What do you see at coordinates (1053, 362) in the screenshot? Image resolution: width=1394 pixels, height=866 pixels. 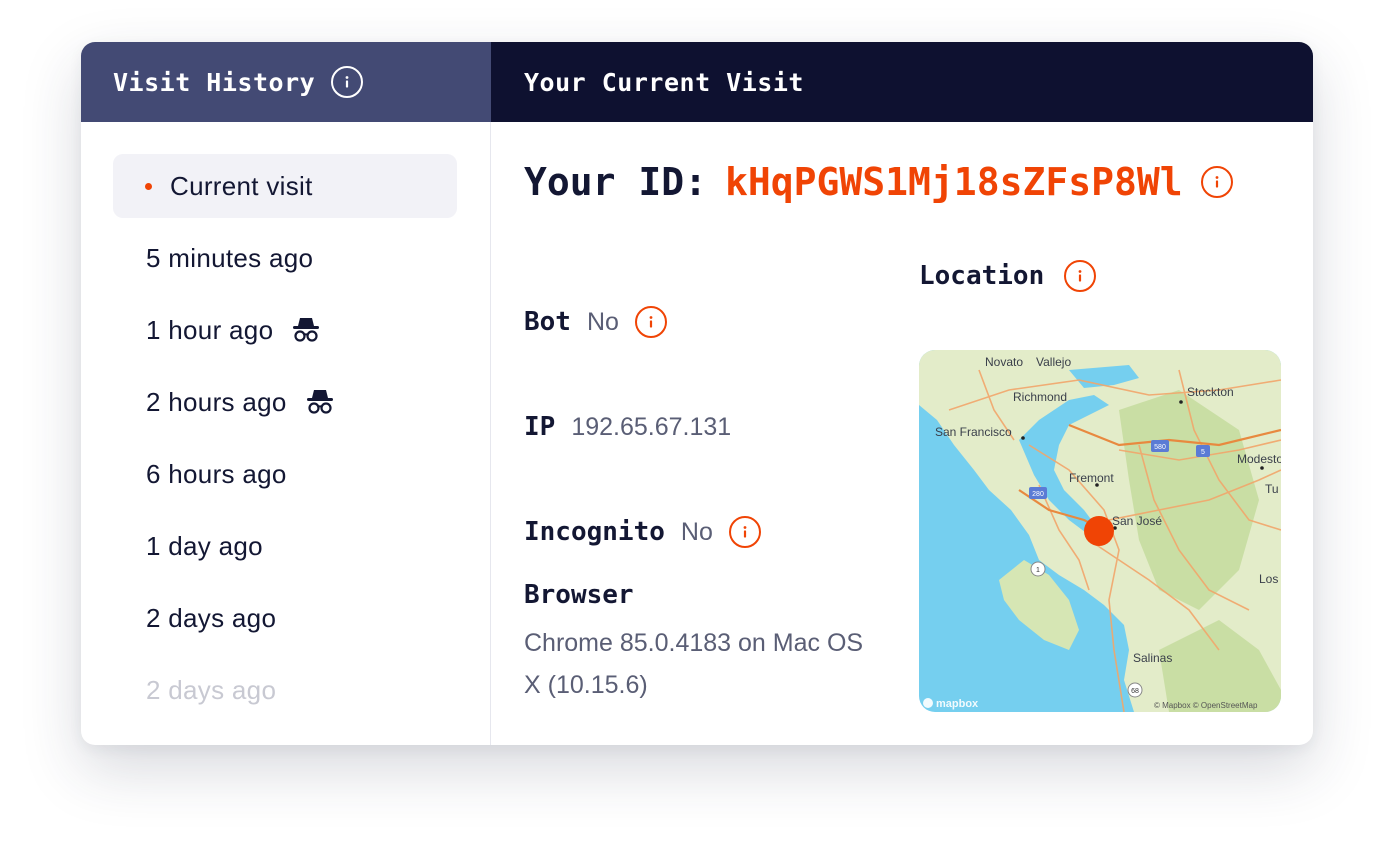 I see `place-label: Vallejo` at bounding box center [1053, 362].